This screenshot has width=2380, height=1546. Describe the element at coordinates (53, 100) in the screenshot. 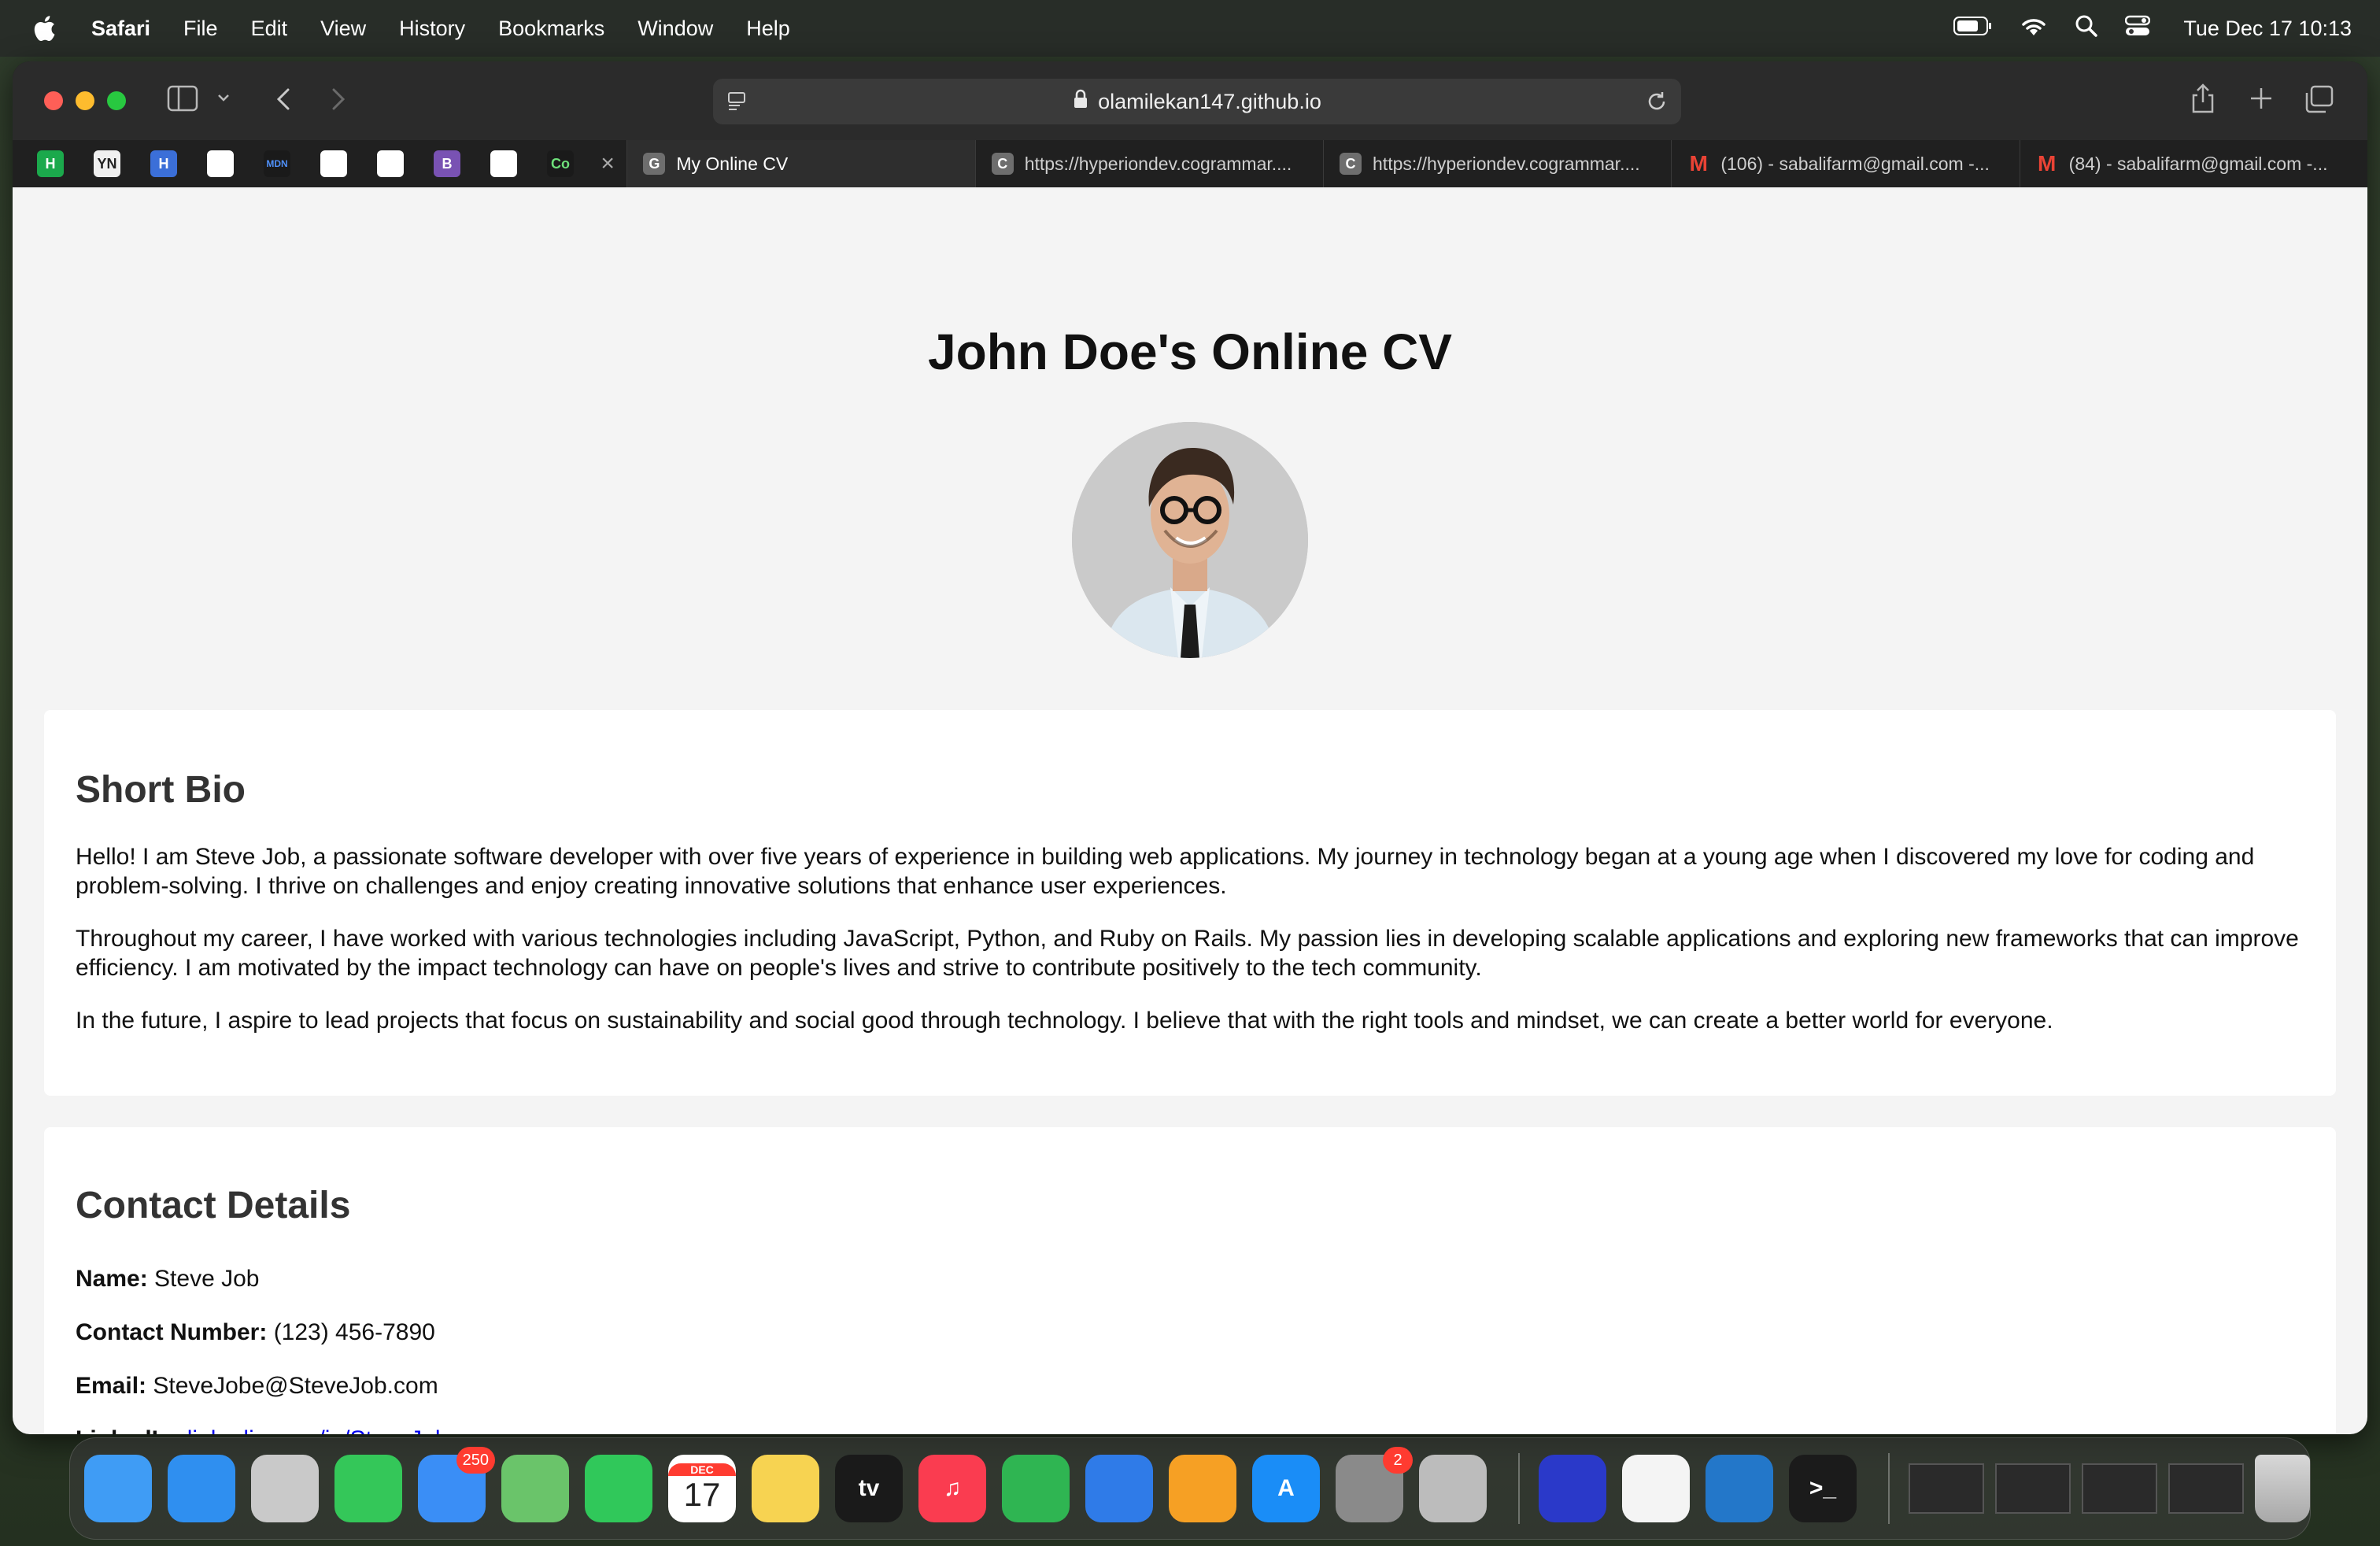

I see `close-window-button` at that location.